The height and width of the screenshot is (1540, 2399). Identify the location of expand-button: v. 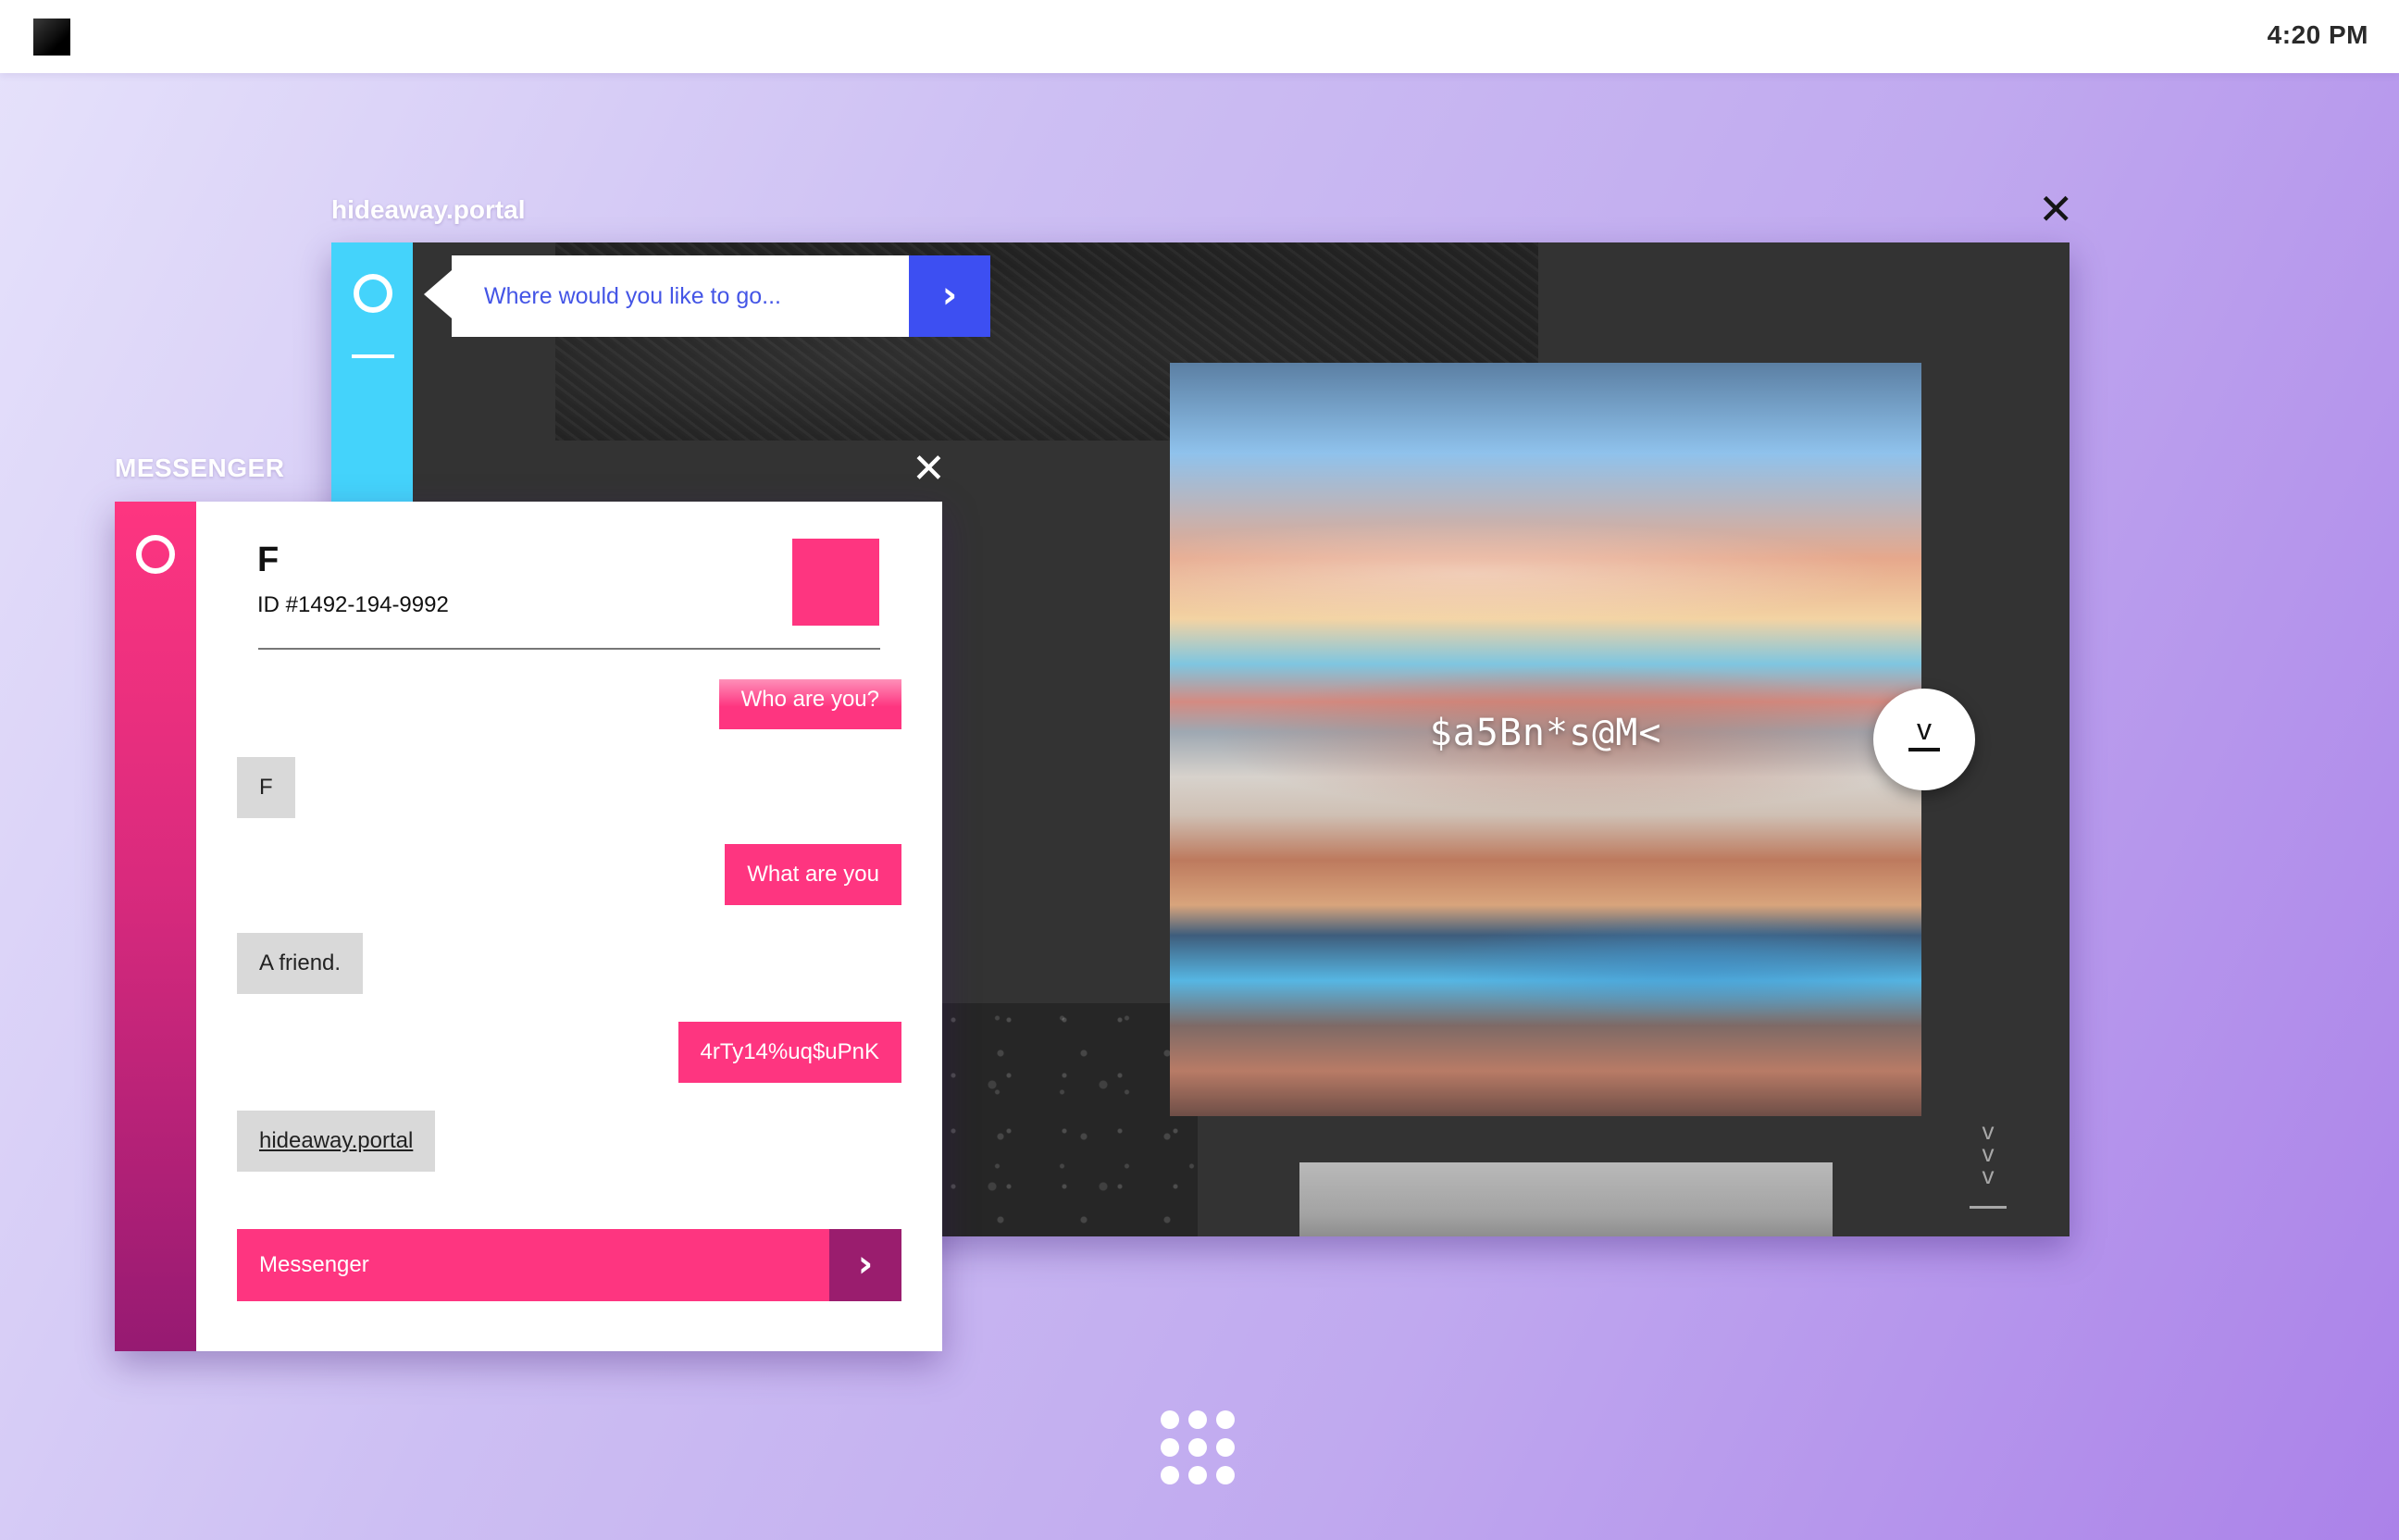
(1924, 739).